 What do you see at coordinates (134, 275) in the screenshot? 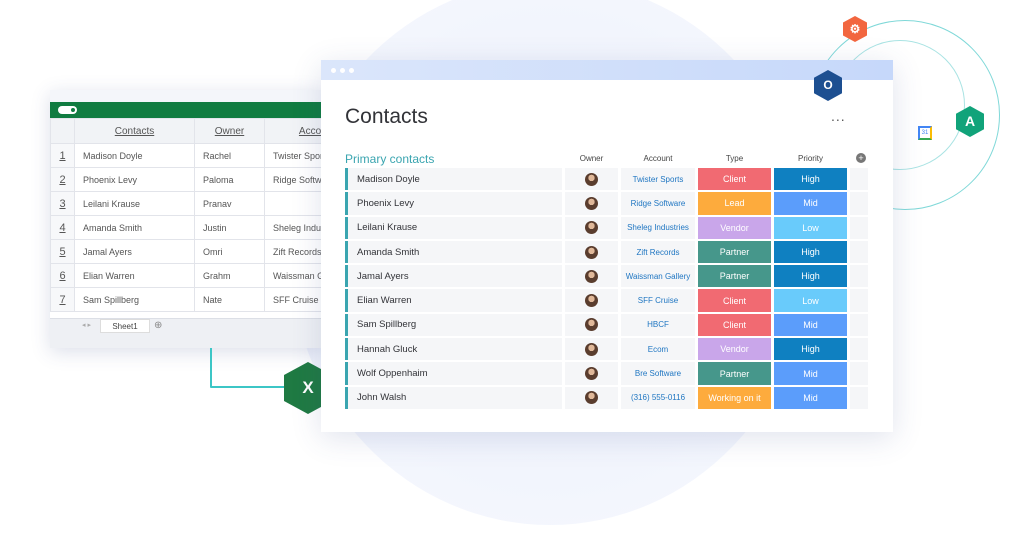
I see `cell-contact: Elian Warren` at bounding box center [134, 275].